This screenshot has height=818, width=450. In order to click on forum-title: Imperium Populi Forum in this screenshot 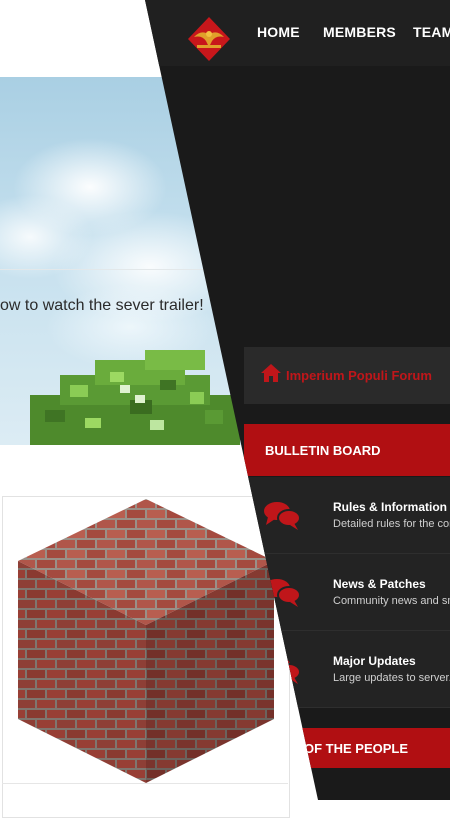, I will do `click(359, 375)`.